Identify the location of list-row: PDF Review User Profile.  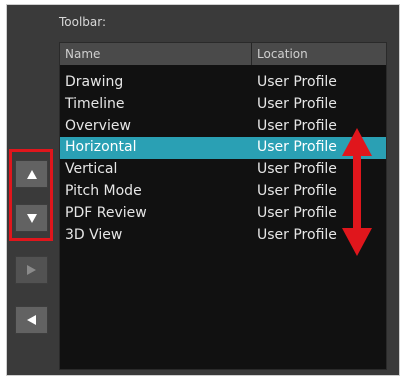
(223, 214).